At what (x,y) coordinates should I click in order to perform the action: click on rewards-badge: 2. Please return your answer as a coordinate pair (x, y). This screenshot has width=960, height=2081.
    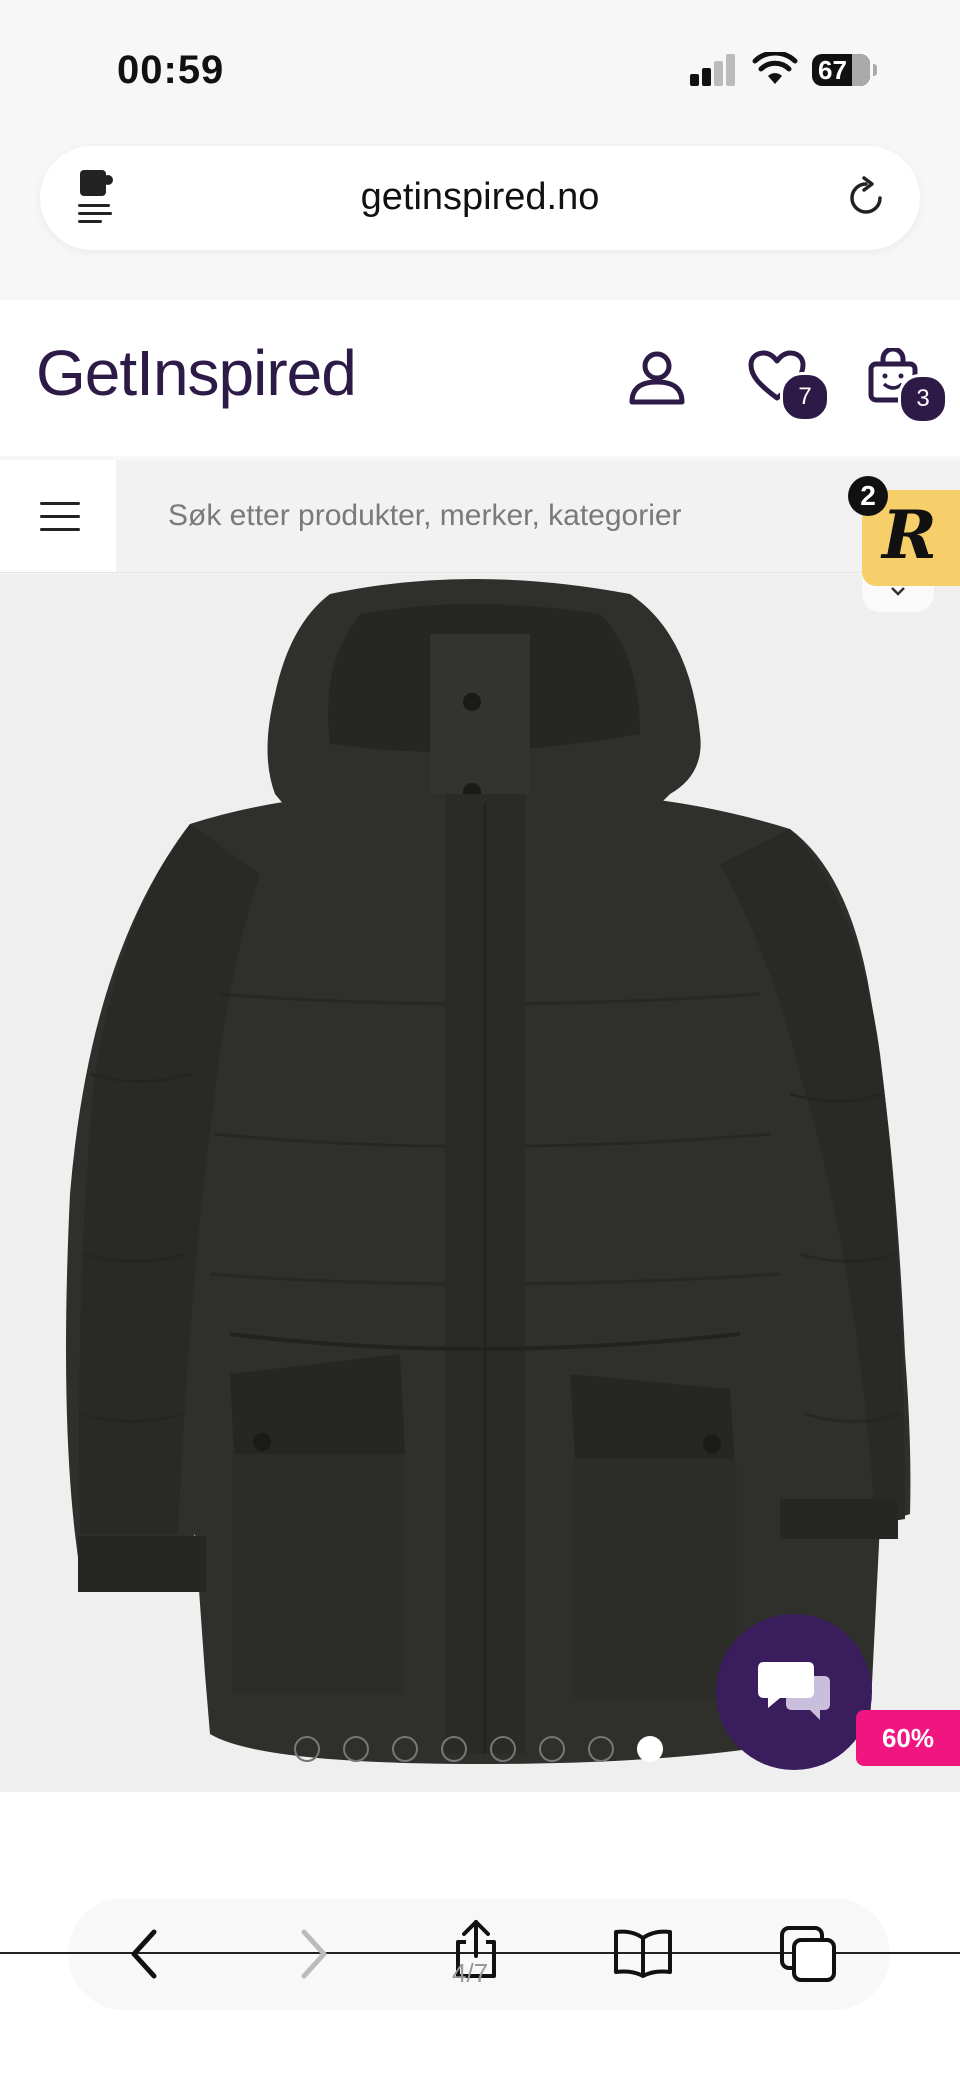
    Looking at the image, I should click on (868, 496).